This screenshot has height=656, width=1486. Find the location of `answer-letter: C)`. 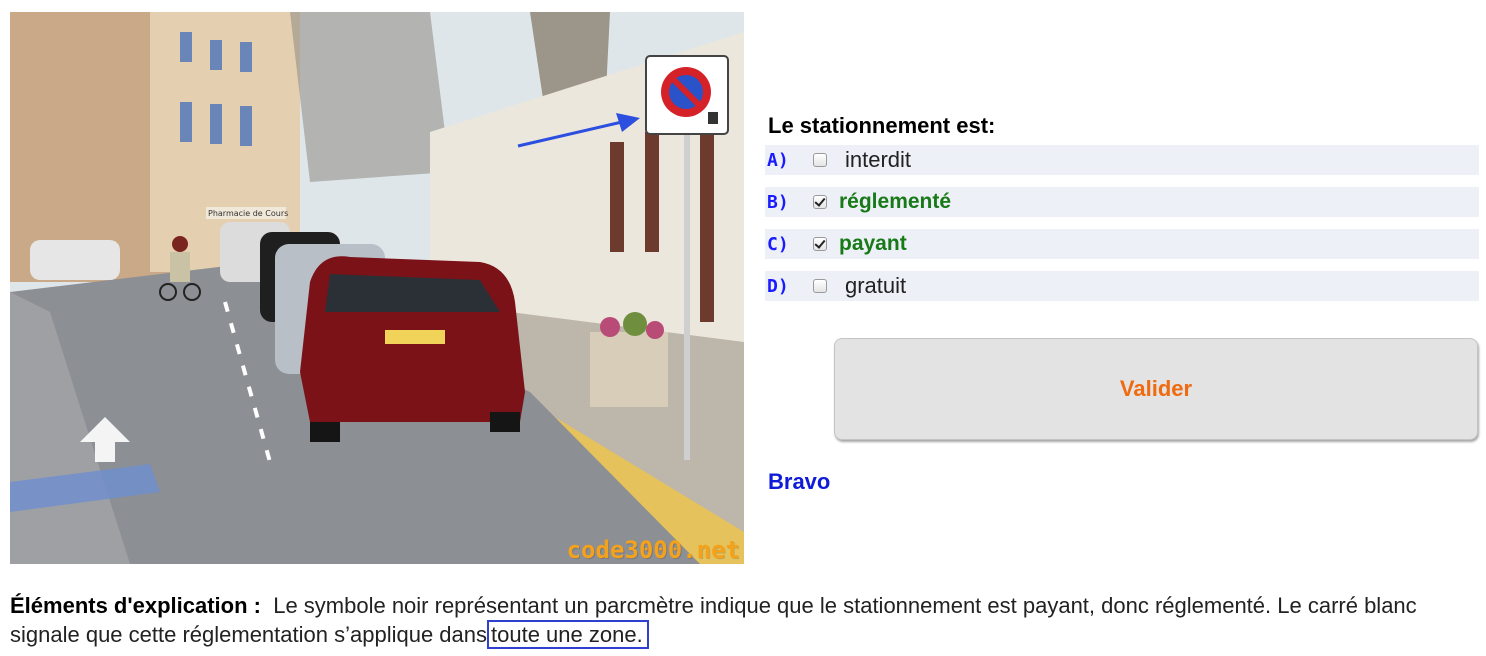

answer-letter: C) is located at coordinates (778, 244).